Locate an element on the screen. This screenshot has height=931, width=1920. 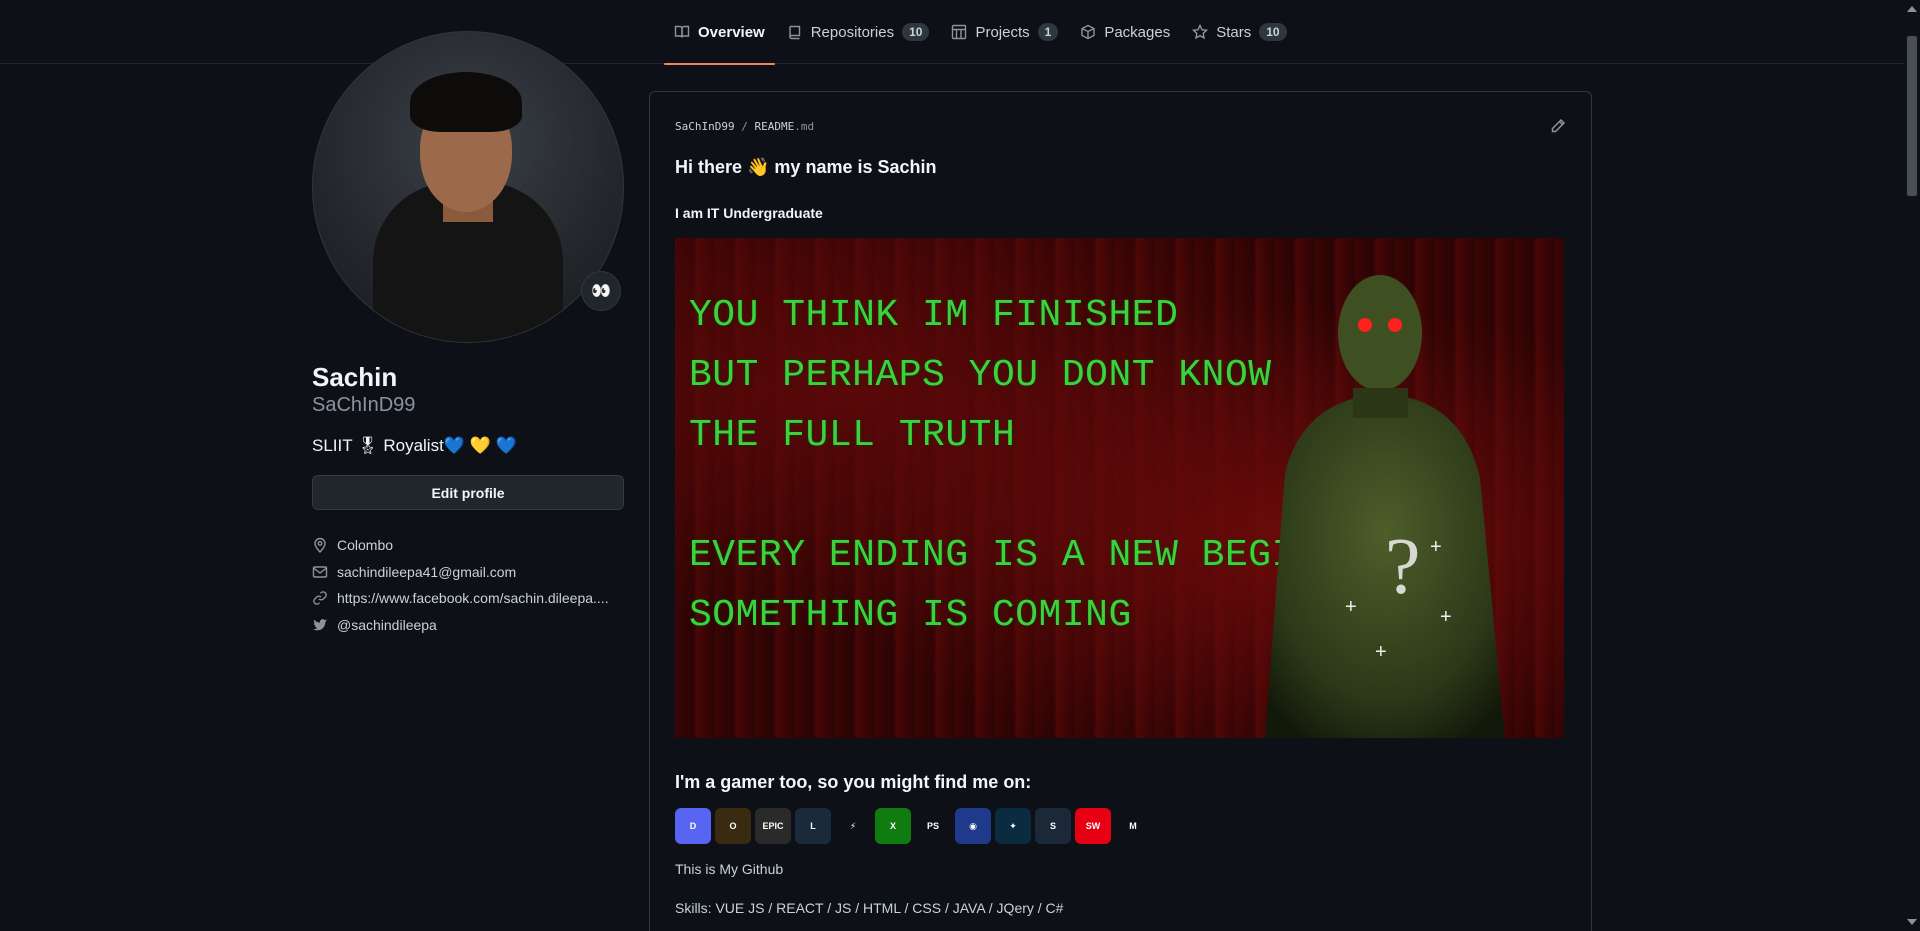
link-icon is located at coordinates (320, 598).